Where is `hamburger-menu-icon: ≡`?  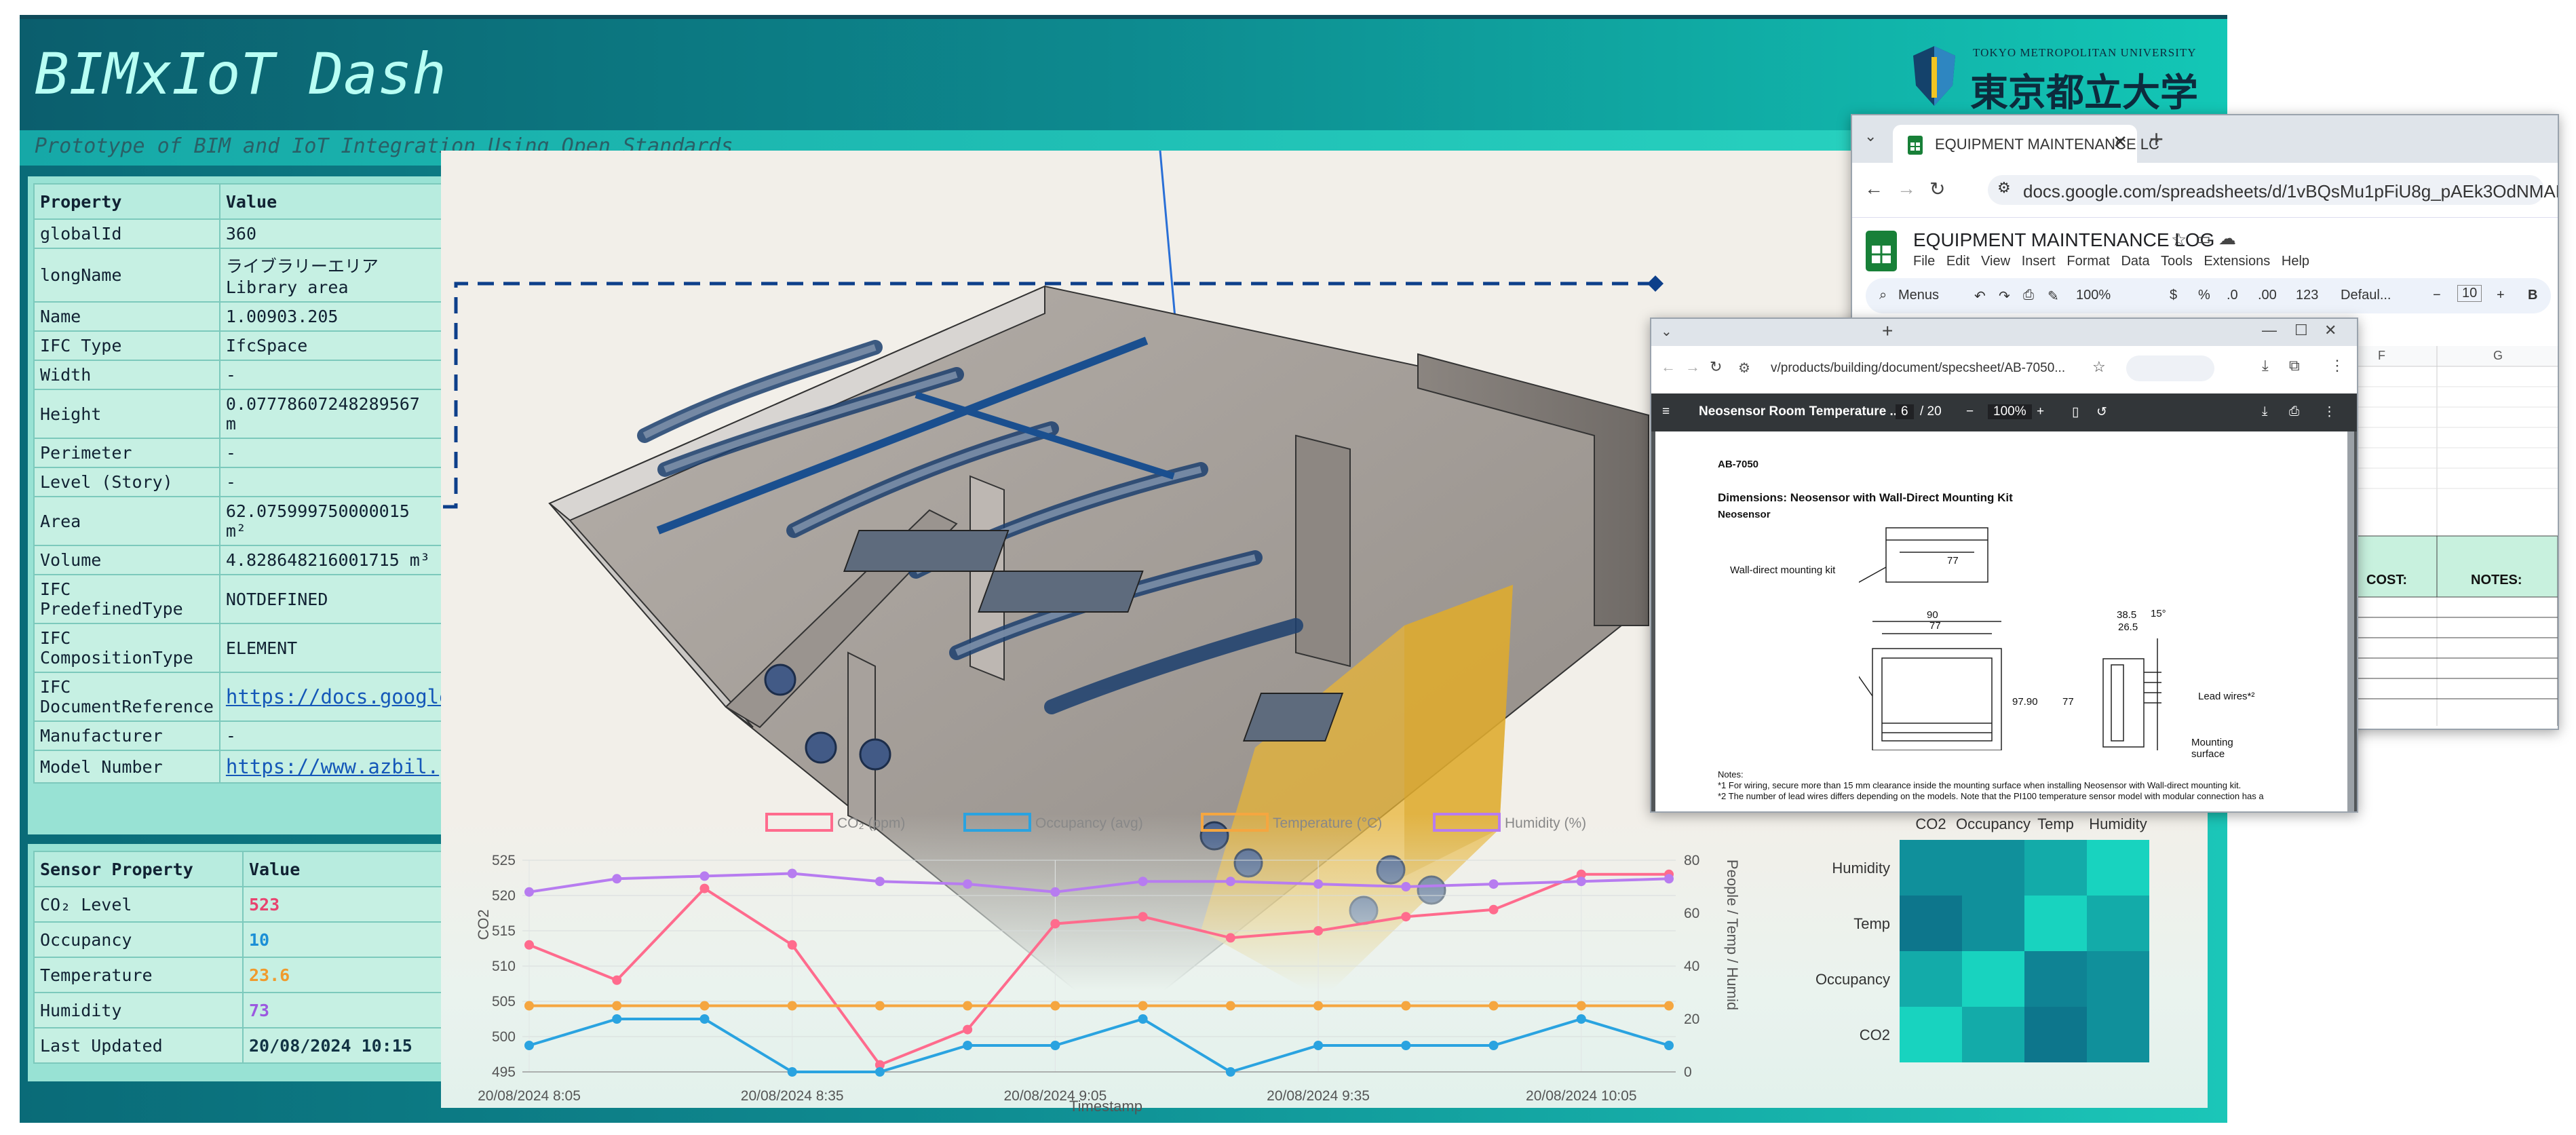
hamburger-menu-icon: ≡ is located at coordinates (1666, 411).